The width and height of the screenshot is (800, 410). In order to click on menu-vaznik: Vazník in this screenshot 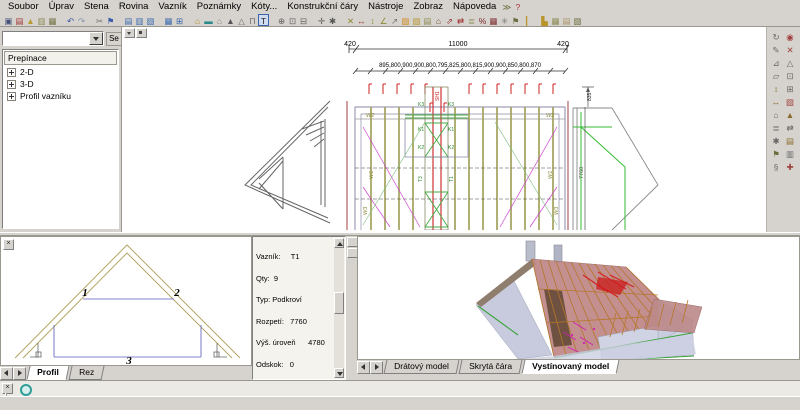, I will do `click(172, 6)`.